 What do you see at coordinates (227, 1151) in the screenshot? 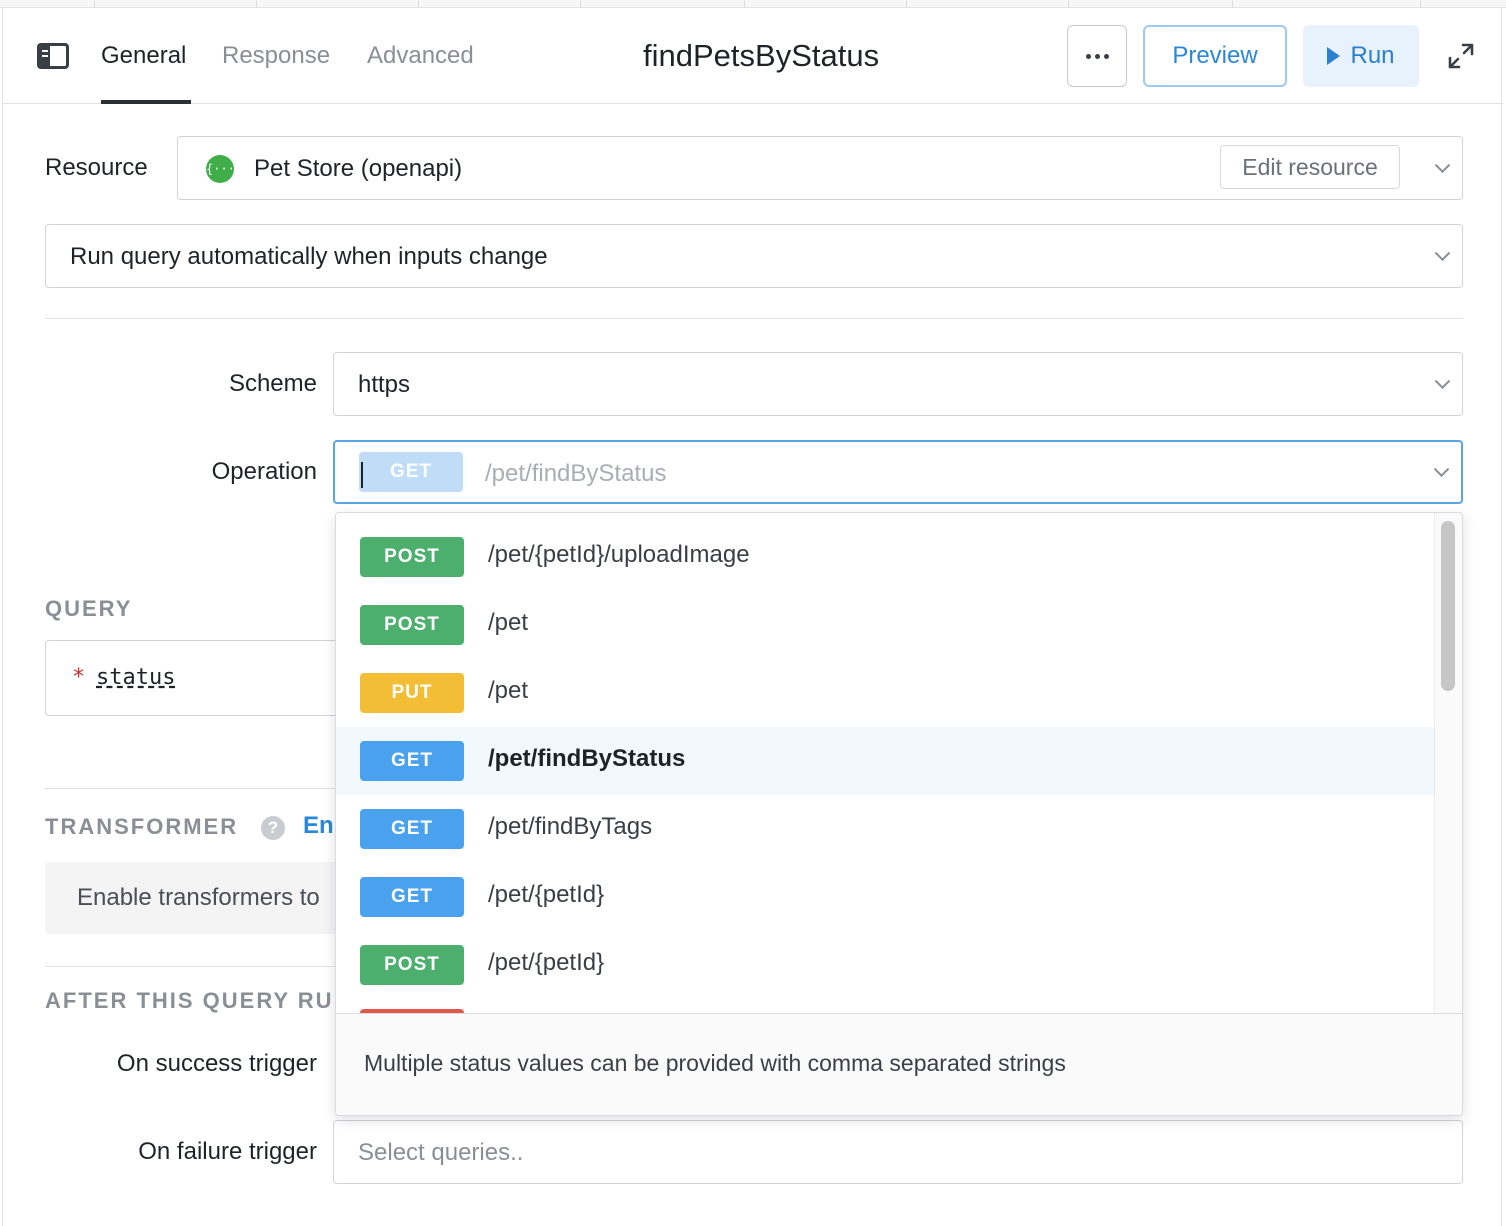
I see `on-failure-label: On failure trigger` at bounding box center [227, 1151].